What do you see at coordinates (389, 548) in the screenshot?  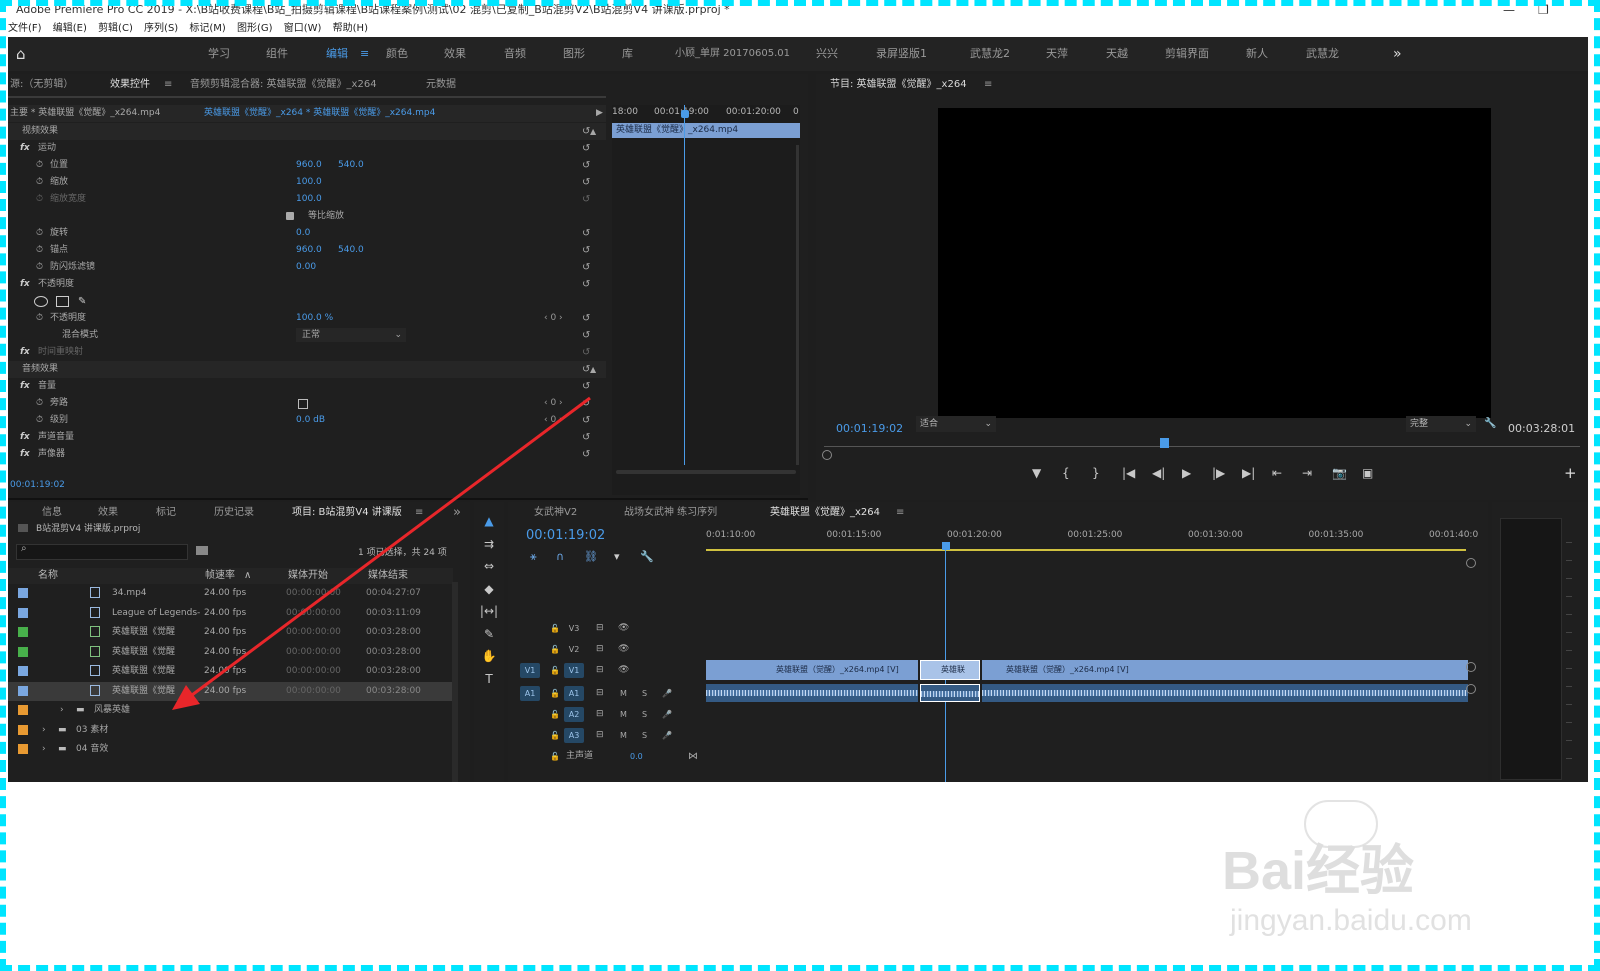 I see `arrow-shaft` at bounding box center [389, 548].